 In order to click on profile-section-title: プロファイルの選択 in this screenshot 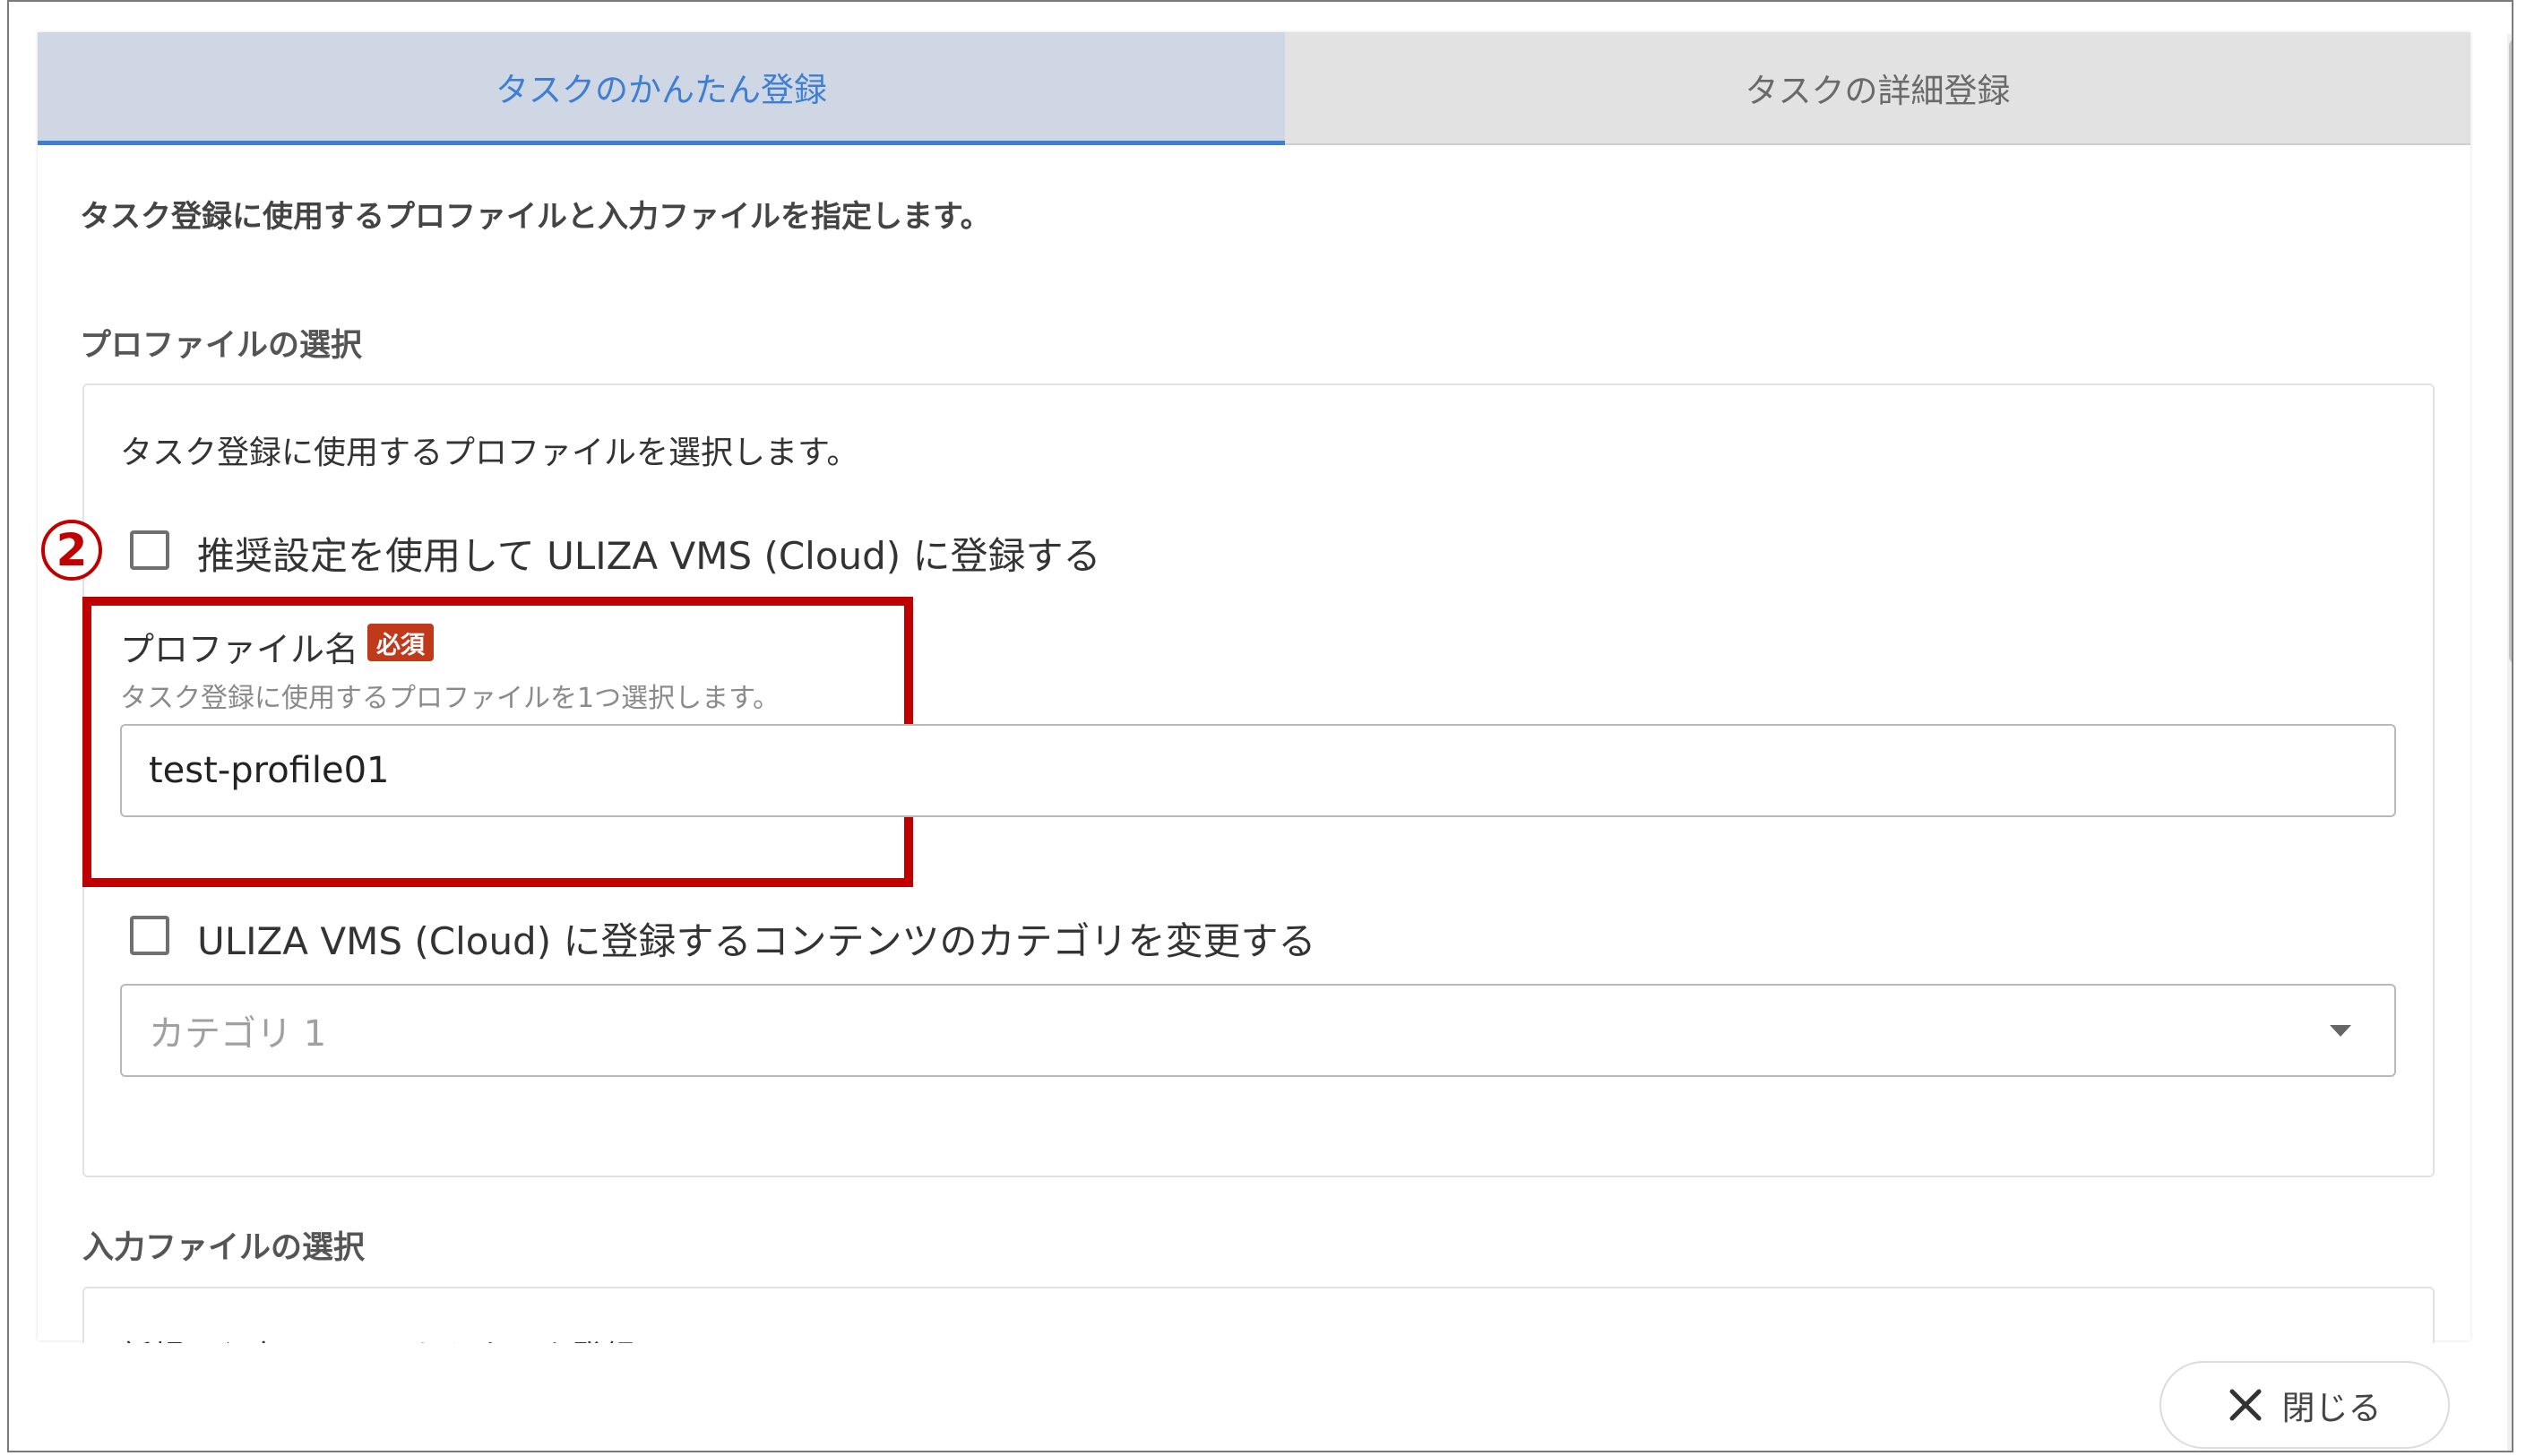, I will do `click(221, 346)`.